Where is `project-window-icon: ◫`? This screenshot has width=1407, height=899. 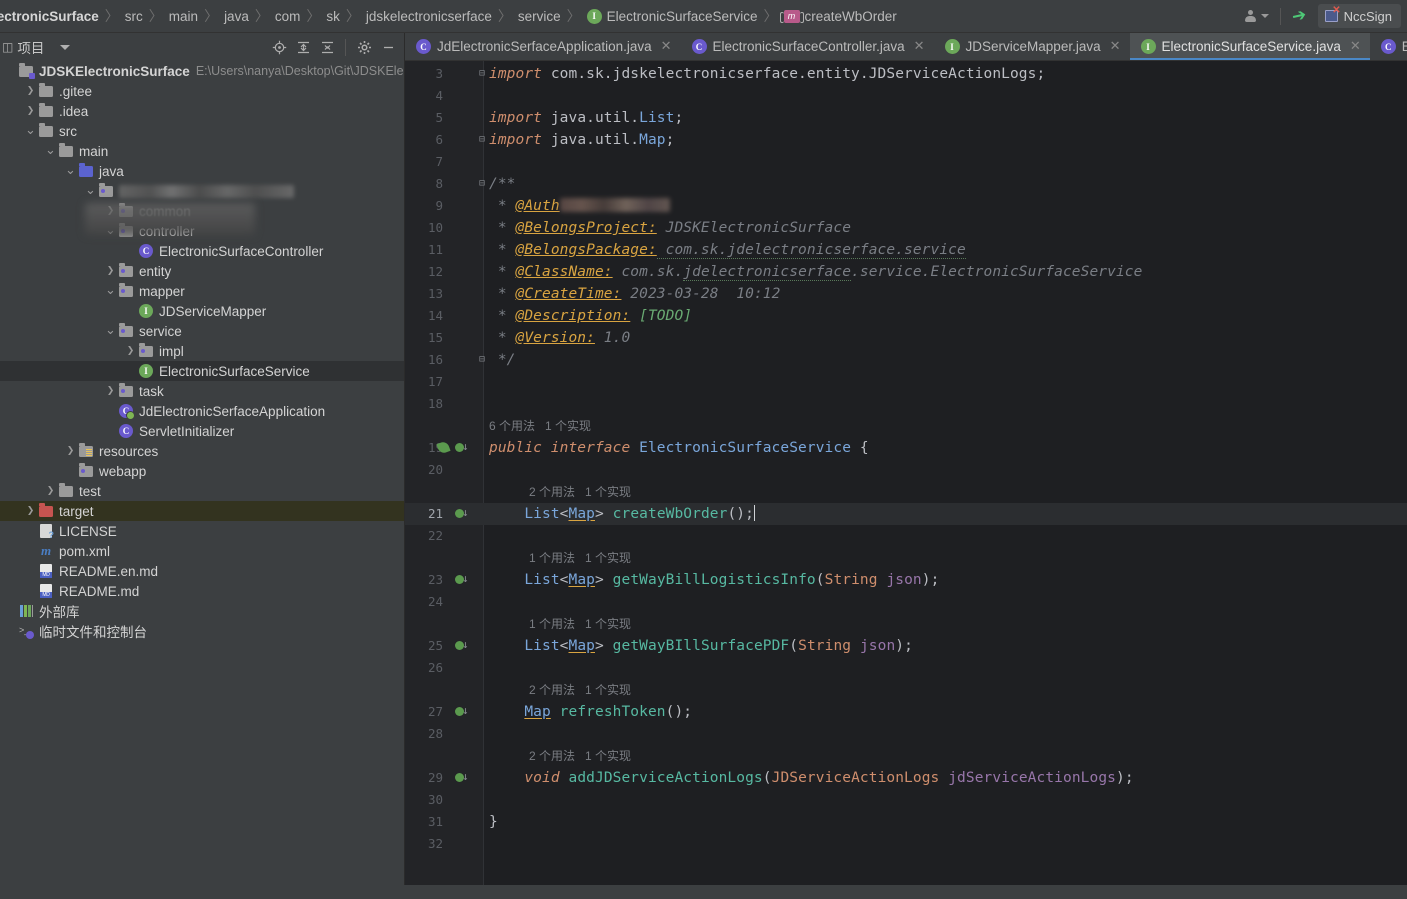 project-window-icon: ◫ is located at coordinates (8, 47).